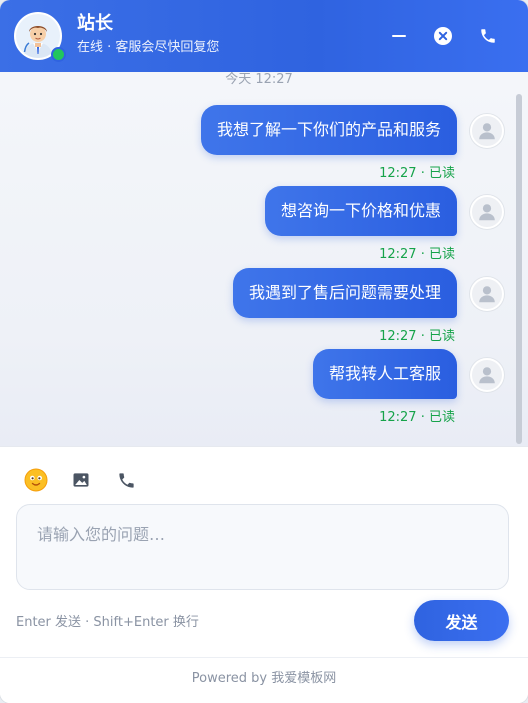  I want to click on chat-header: 站长 在线 · 客服会尽快回复您, so click(264, 36).